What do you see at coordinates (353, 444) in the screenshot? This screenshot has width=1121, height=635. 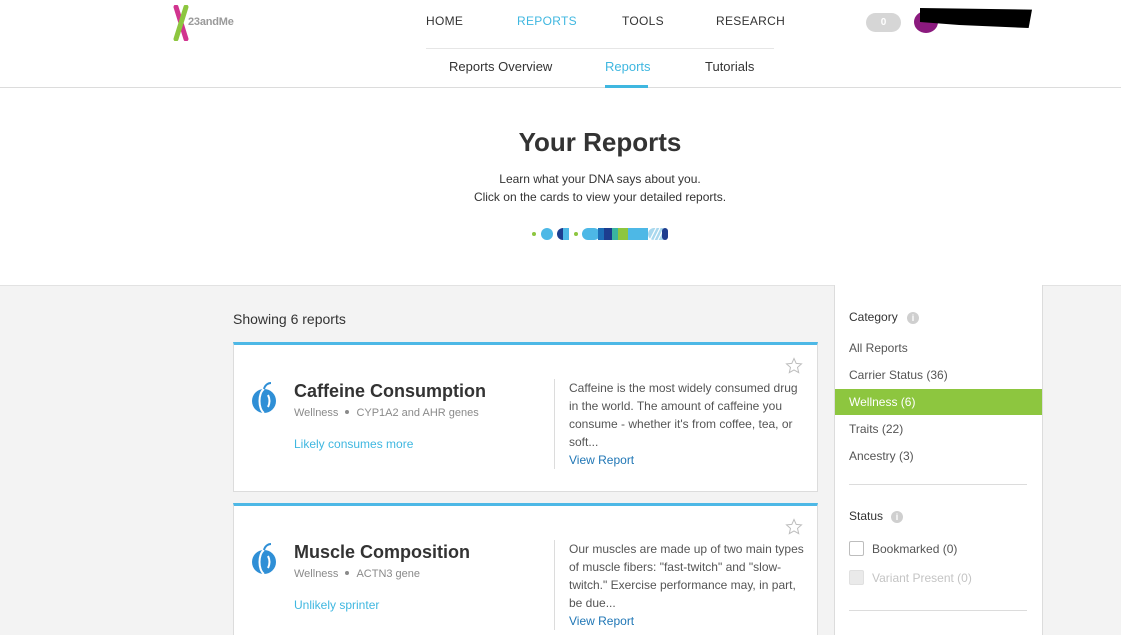 I see `report-result: Likely consumes more` at bounding box center [353, 444].